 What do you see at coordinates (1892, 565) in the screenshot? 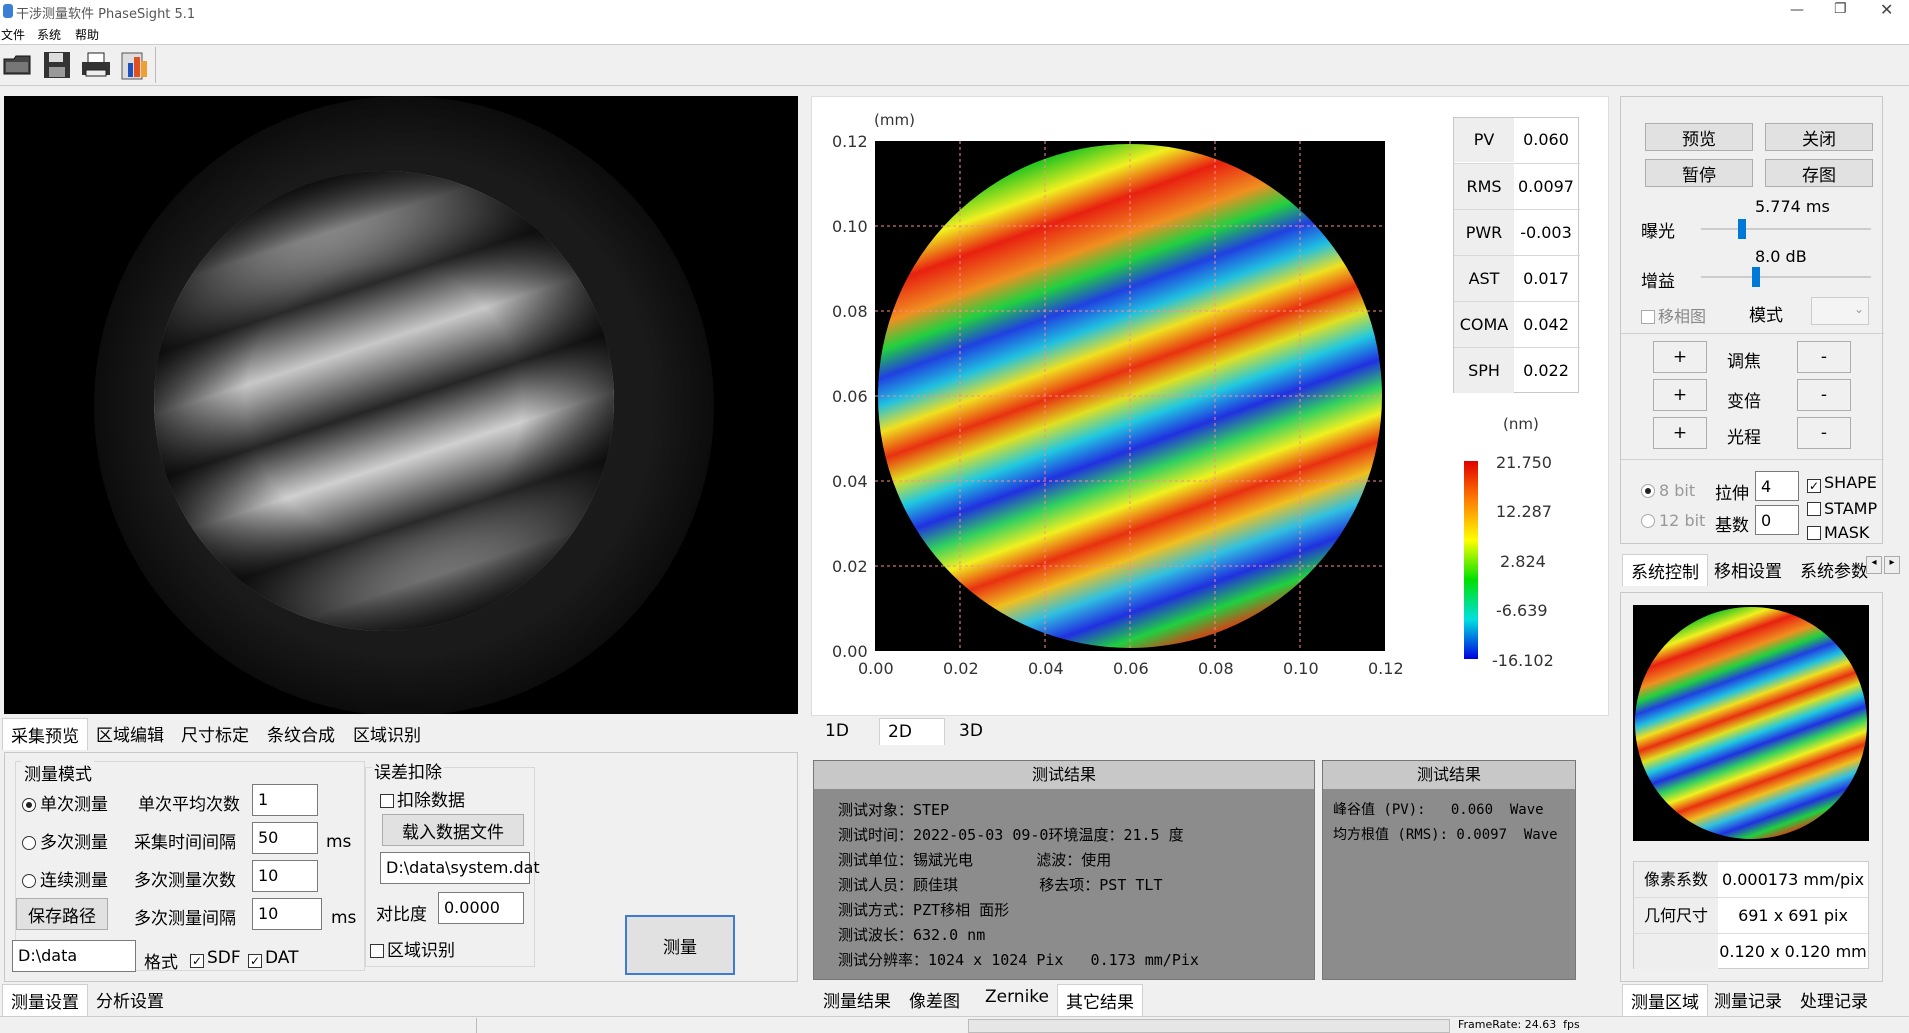
I see `tab-scroll-right-icon: ▸` at bounding box center [1892, 565].